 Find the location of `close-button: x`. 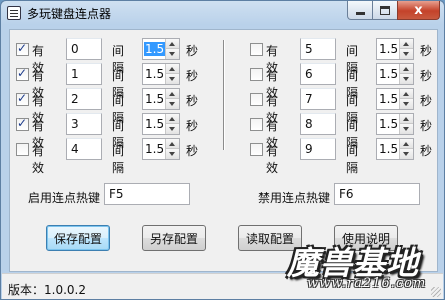

close-button: x is located at coordinates (418, 10).